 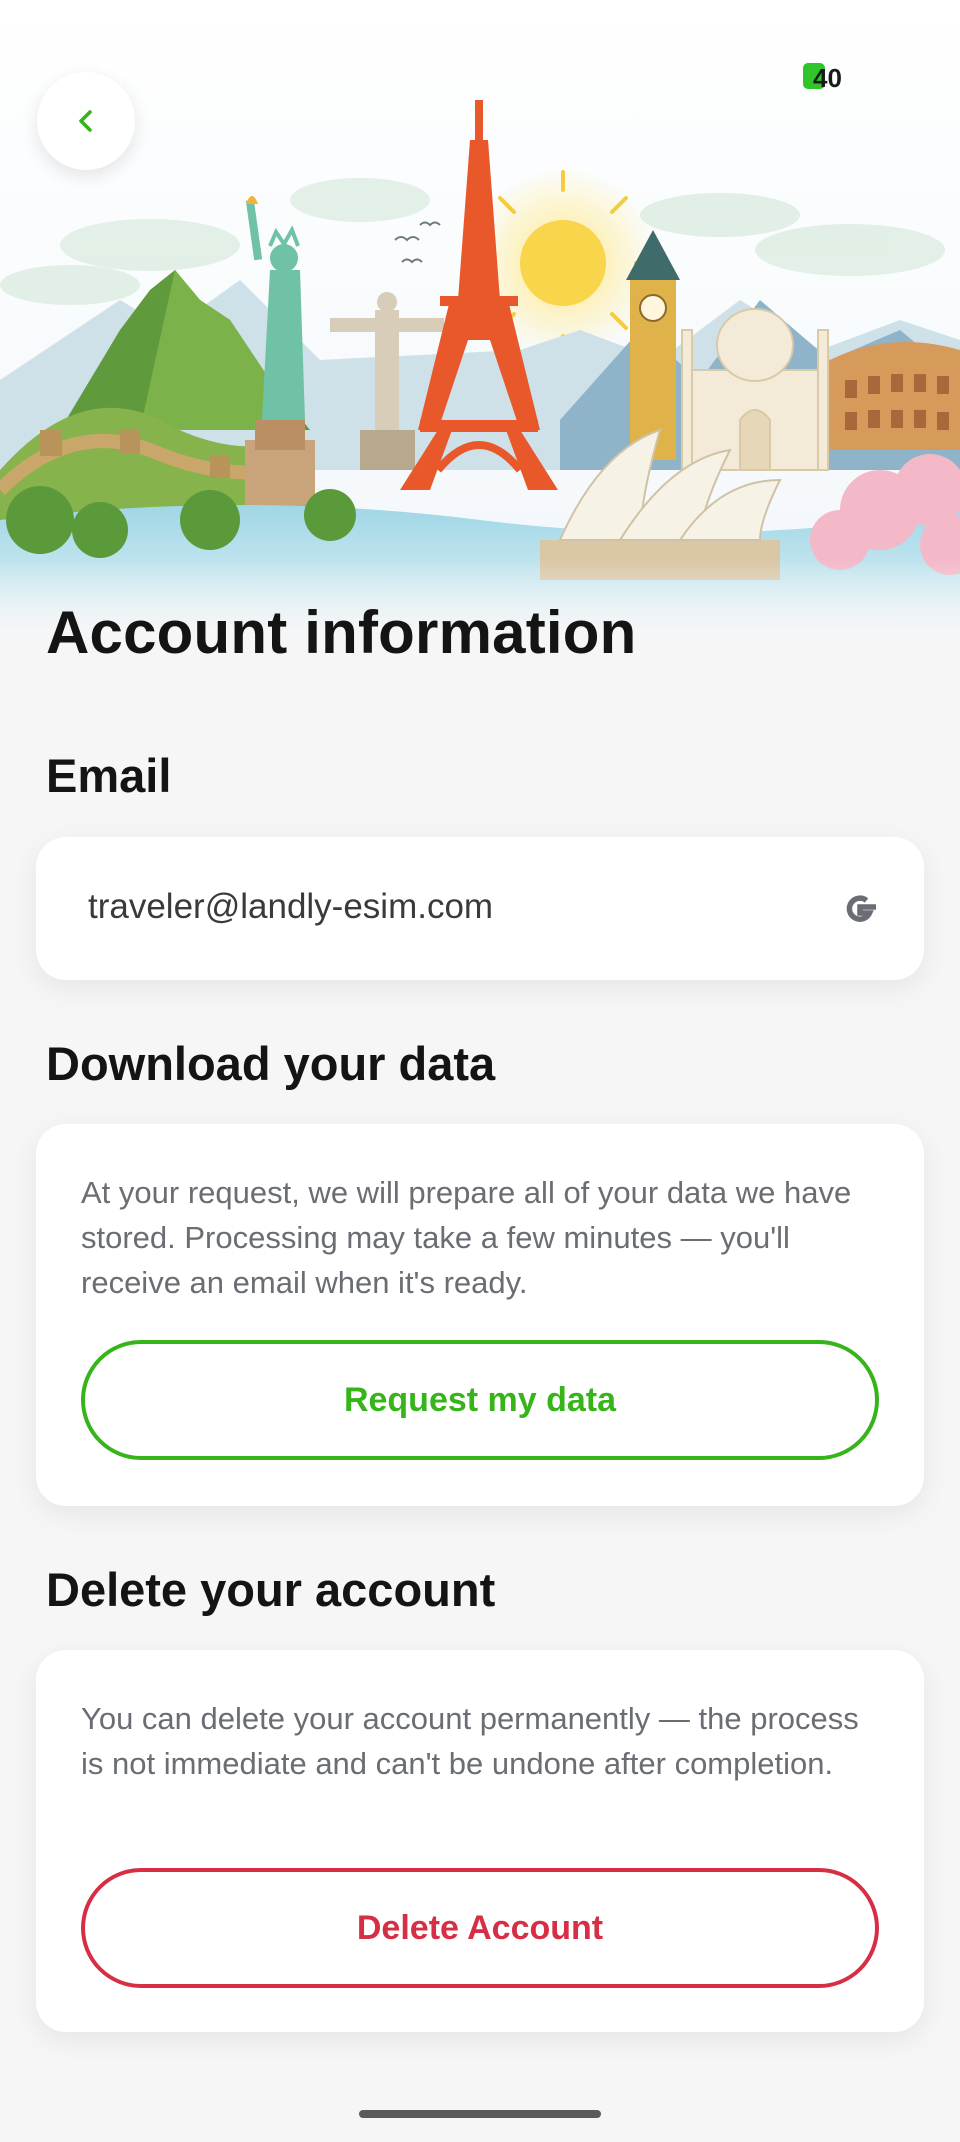 I want to click on battery-indicator: 40, so click(x=822, y=77).